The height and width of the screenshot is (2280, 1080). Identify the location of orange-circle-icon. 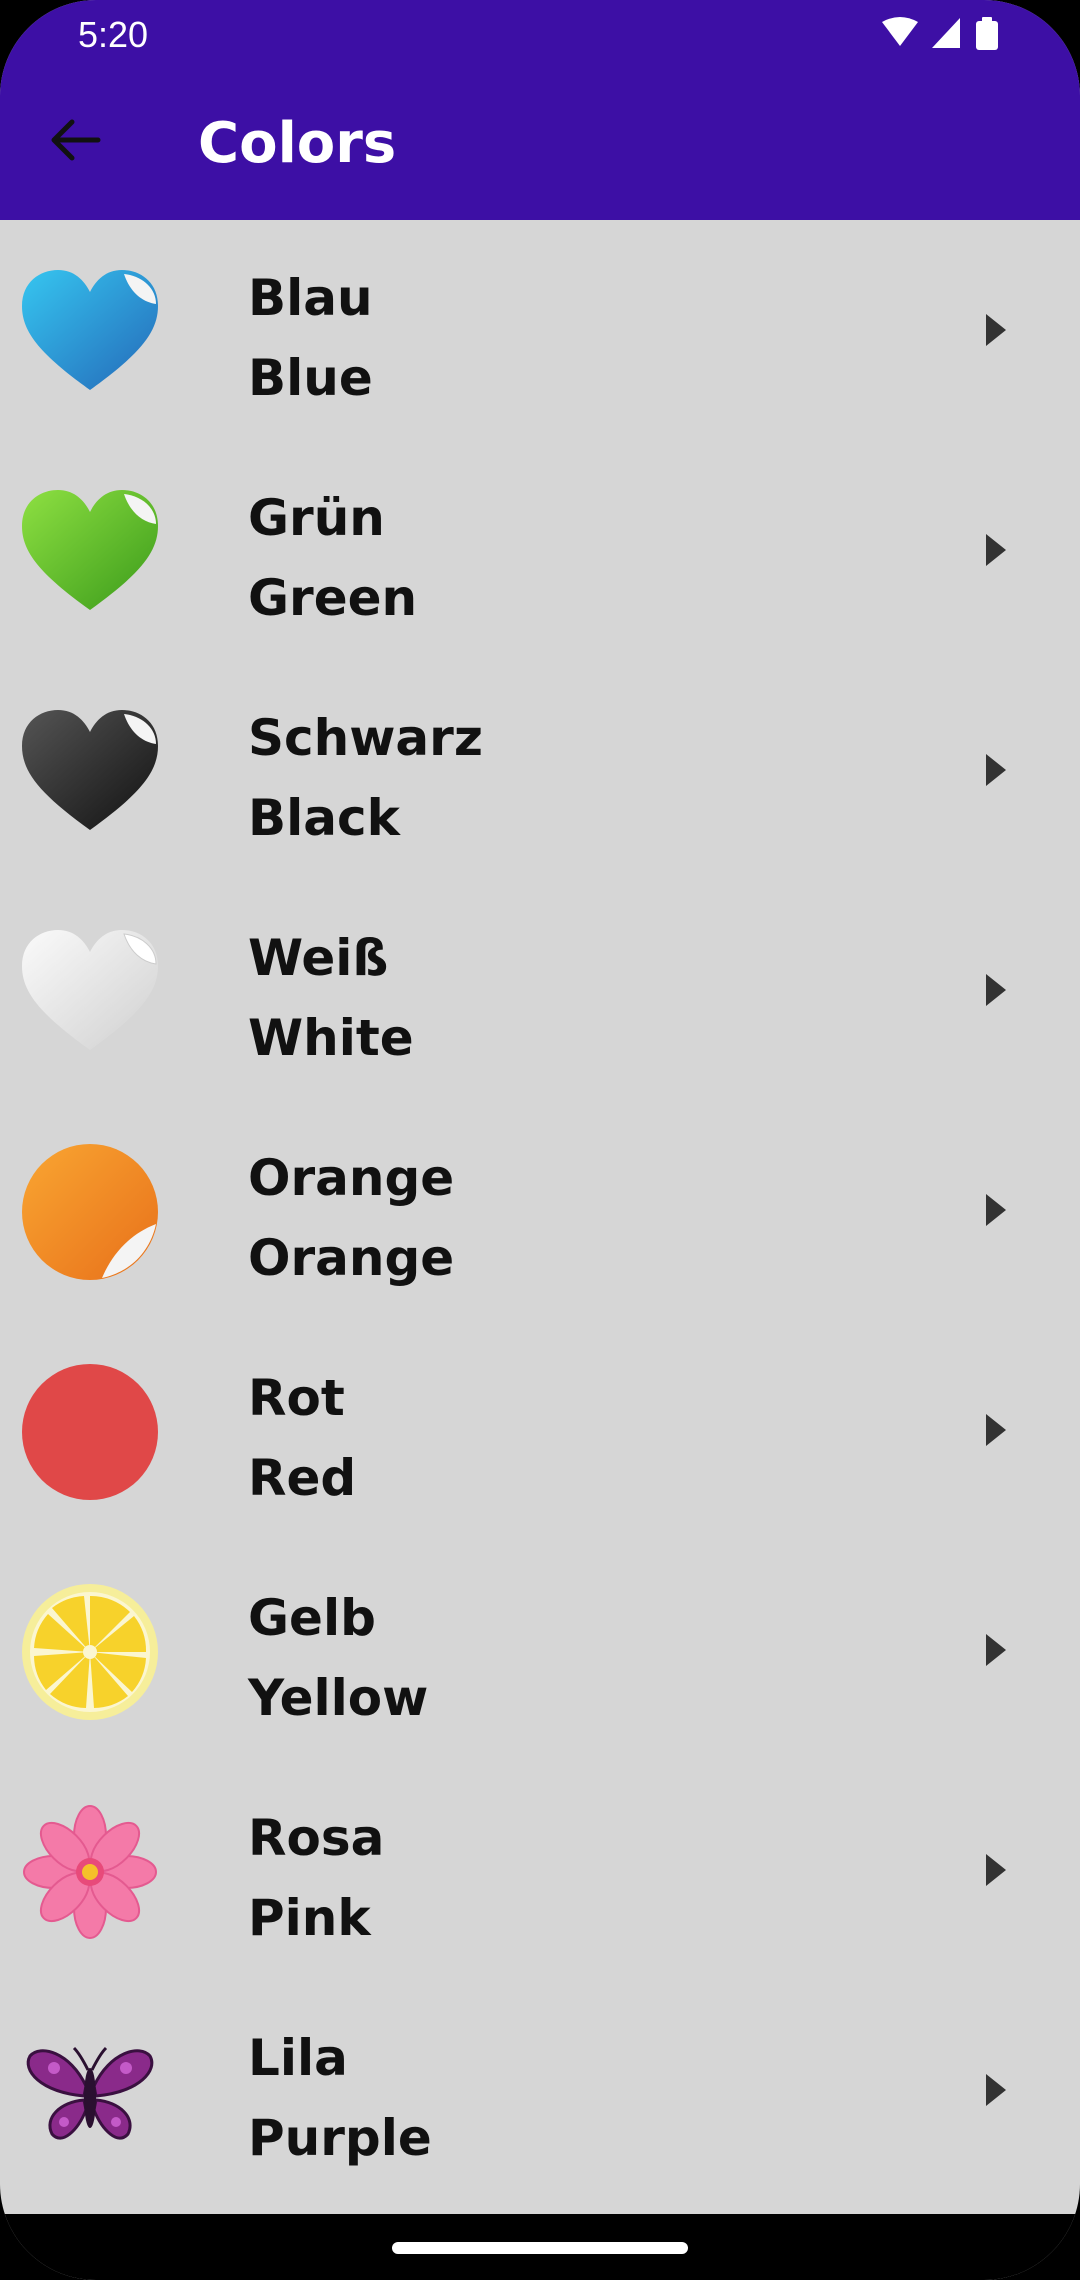
(90, 1212).